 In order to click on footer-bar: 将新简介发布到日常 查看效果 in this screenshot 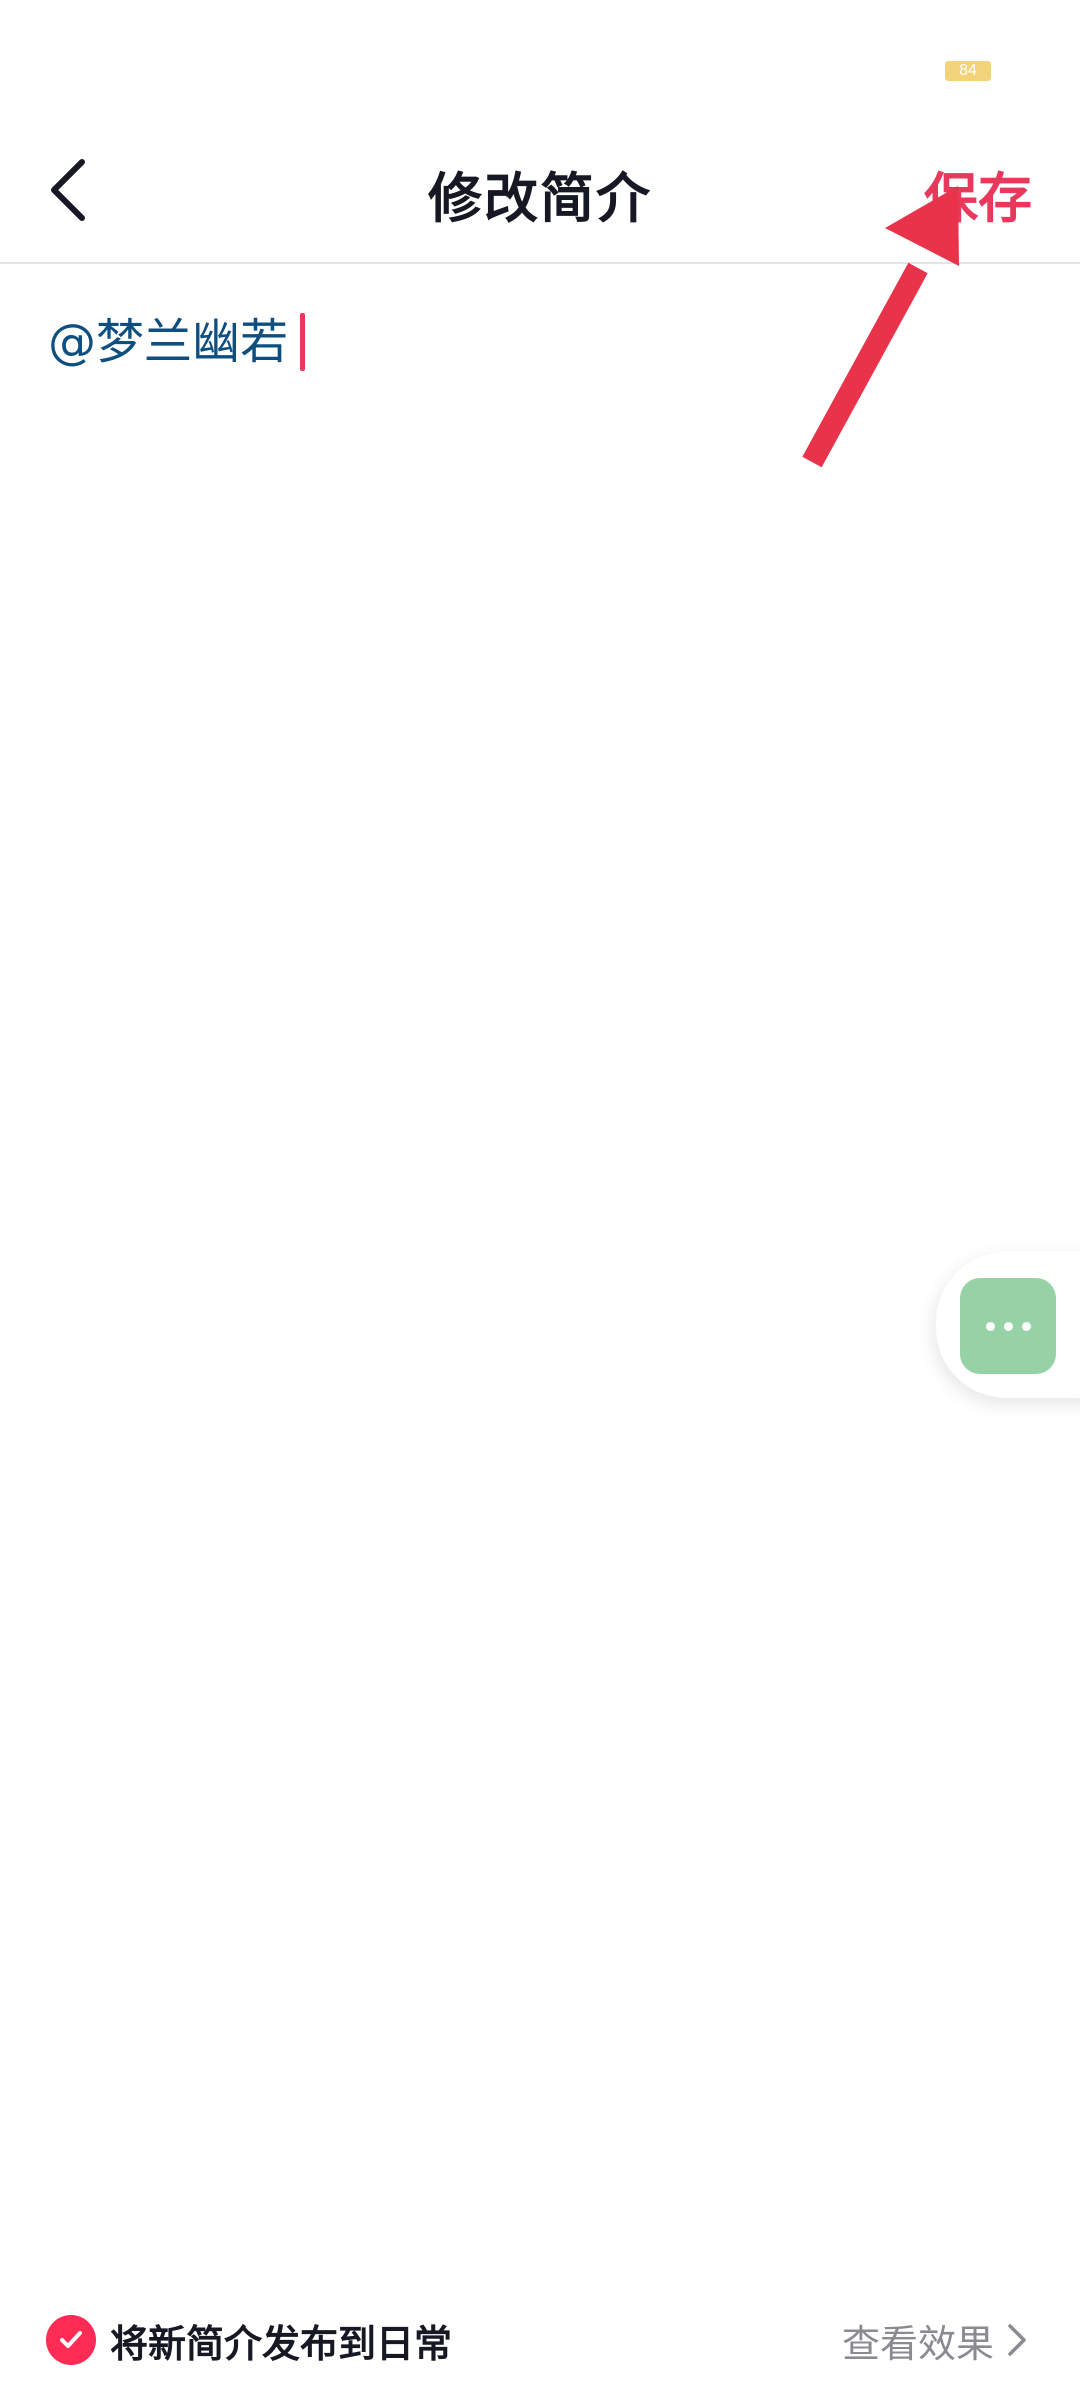, I will do `click(540, 2337)`.